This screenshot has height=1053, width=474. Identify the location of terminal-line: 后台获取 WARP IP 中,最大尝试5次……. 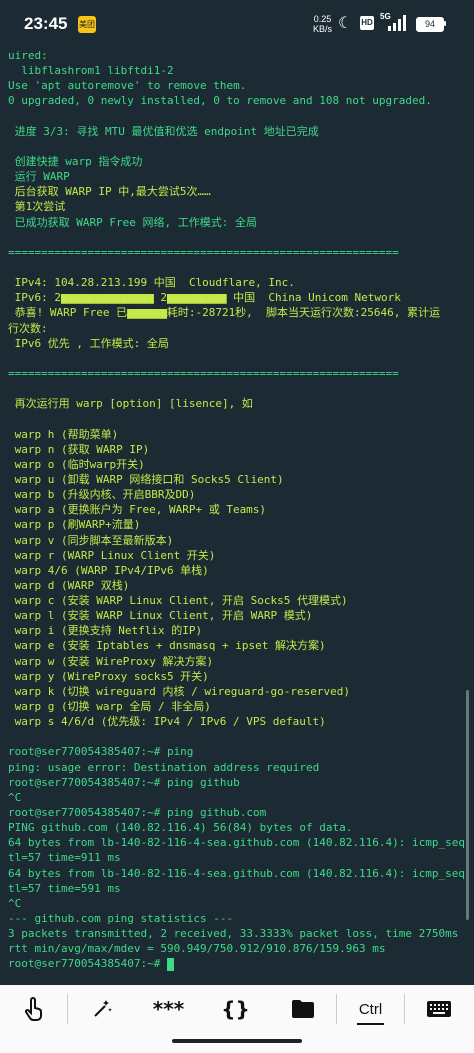
(109, 192).